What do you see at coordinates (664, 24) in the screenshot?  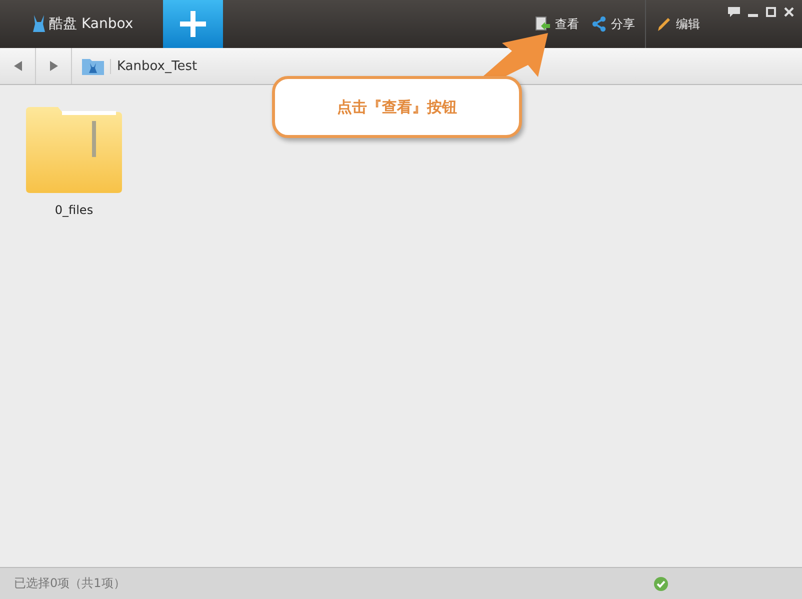 I see `pencil-icon` at bounding box center [664, 24].